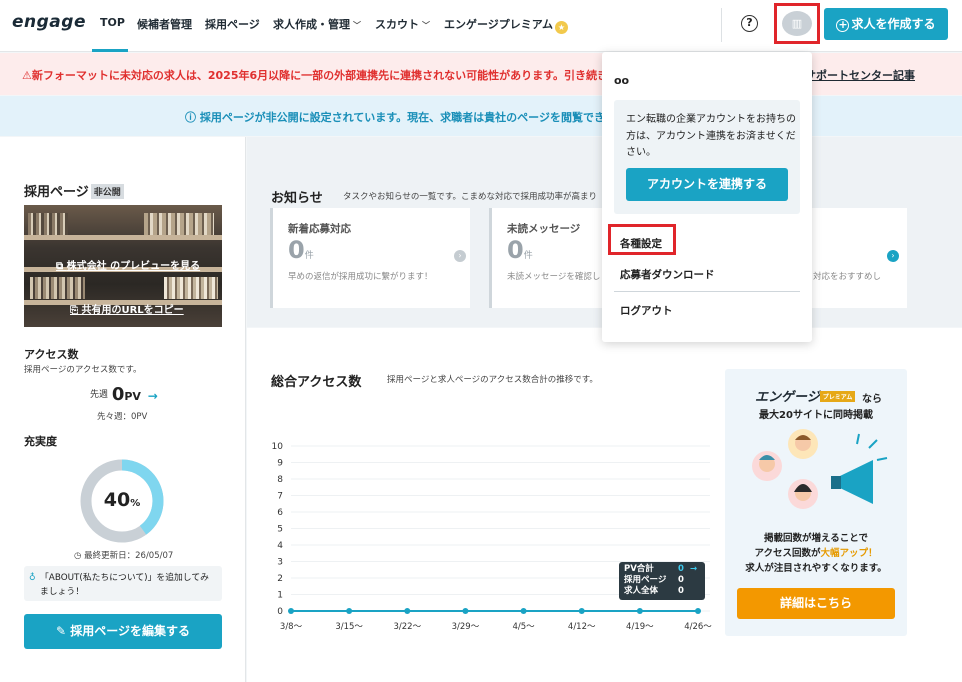 Image resolution: width=962 pixels, height=682 pixels. What do you see at coordinates (397, 24) in the screenshot?
I see `nav-scout-label: スカウト` at bounding box center [397, 24].